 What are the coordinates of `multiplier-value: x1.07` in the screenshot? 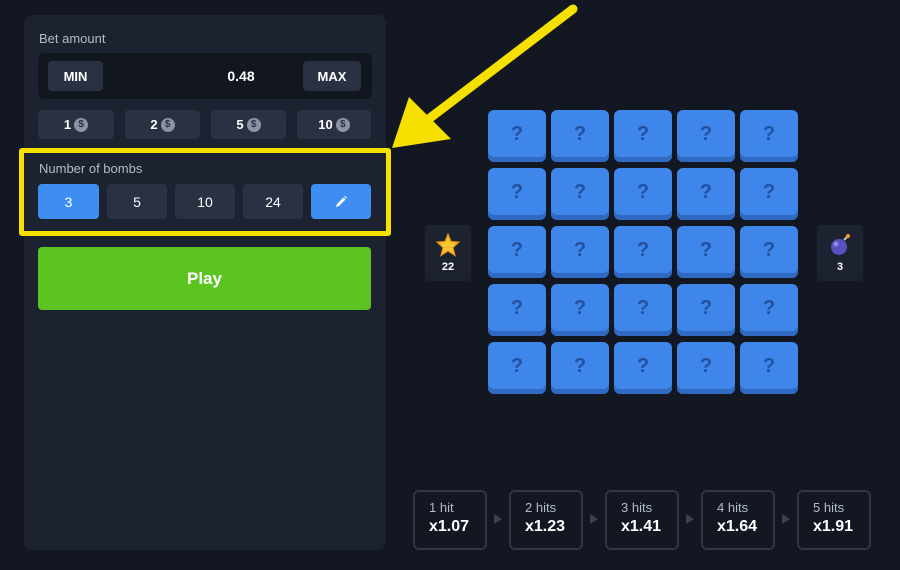 It's located at (449, 526).